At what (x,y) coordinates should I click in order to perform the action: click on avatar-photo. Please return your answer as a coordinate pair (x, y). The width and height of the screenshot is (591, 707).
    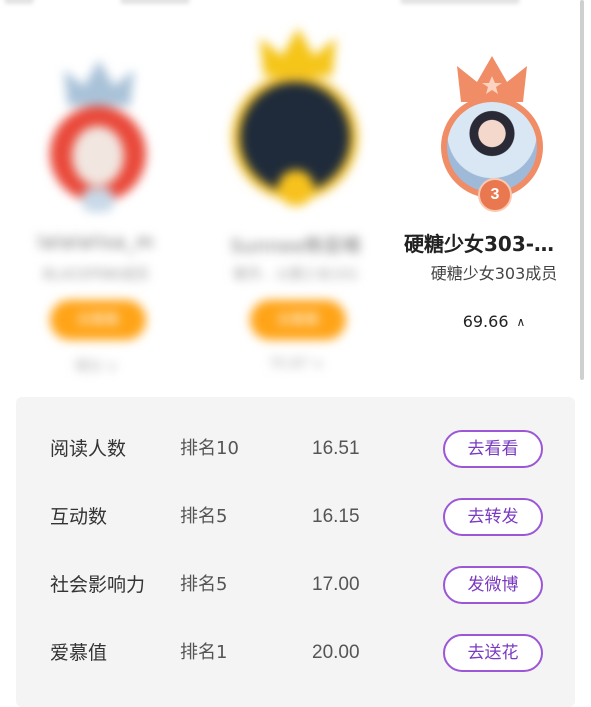
    Looking at the image, I should click on (98, 156).